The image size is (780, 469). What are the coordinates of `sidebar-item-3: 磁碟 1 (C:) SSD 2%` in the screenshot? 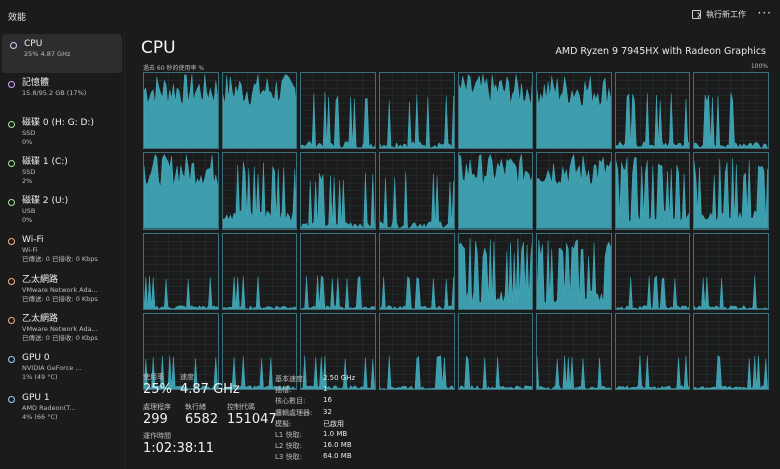 It's located at (62, 171).